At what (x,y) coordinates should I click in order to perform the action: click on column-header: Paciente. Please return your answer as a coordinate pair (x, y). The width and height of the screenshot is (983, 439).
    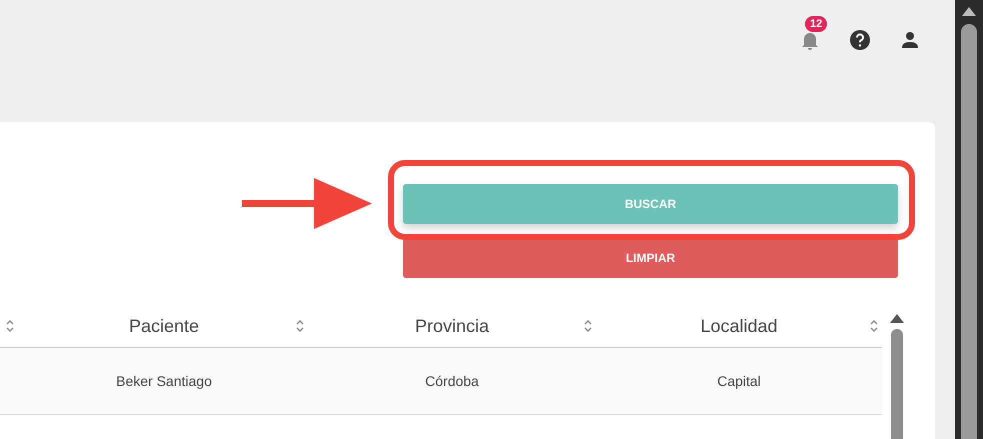
    Looking at the image, I should click on (164, 326).